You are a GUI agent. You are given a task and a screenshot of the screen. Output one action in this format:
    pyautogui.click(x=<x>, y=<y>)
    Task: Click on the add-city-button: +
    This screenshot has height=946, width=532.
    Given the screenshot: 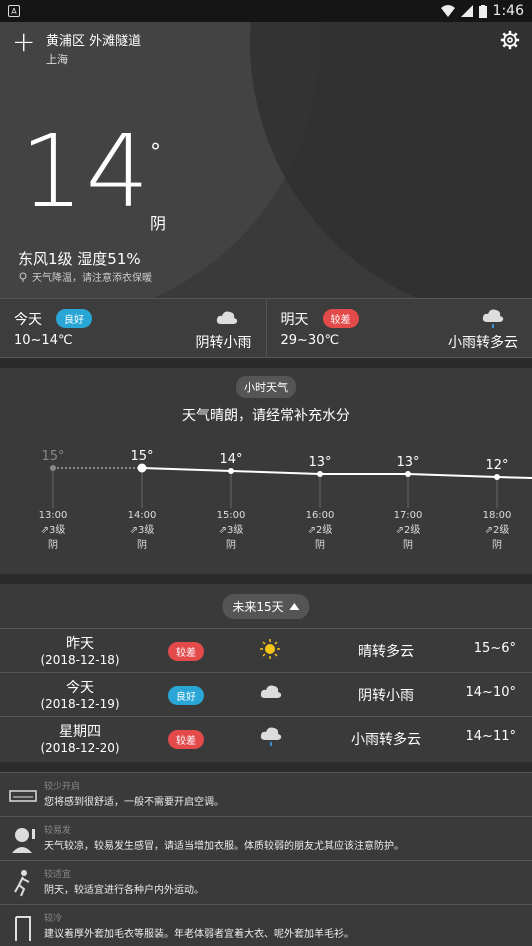 What is the action you would take?
    pyautogui.click(x=24, y=42)
    